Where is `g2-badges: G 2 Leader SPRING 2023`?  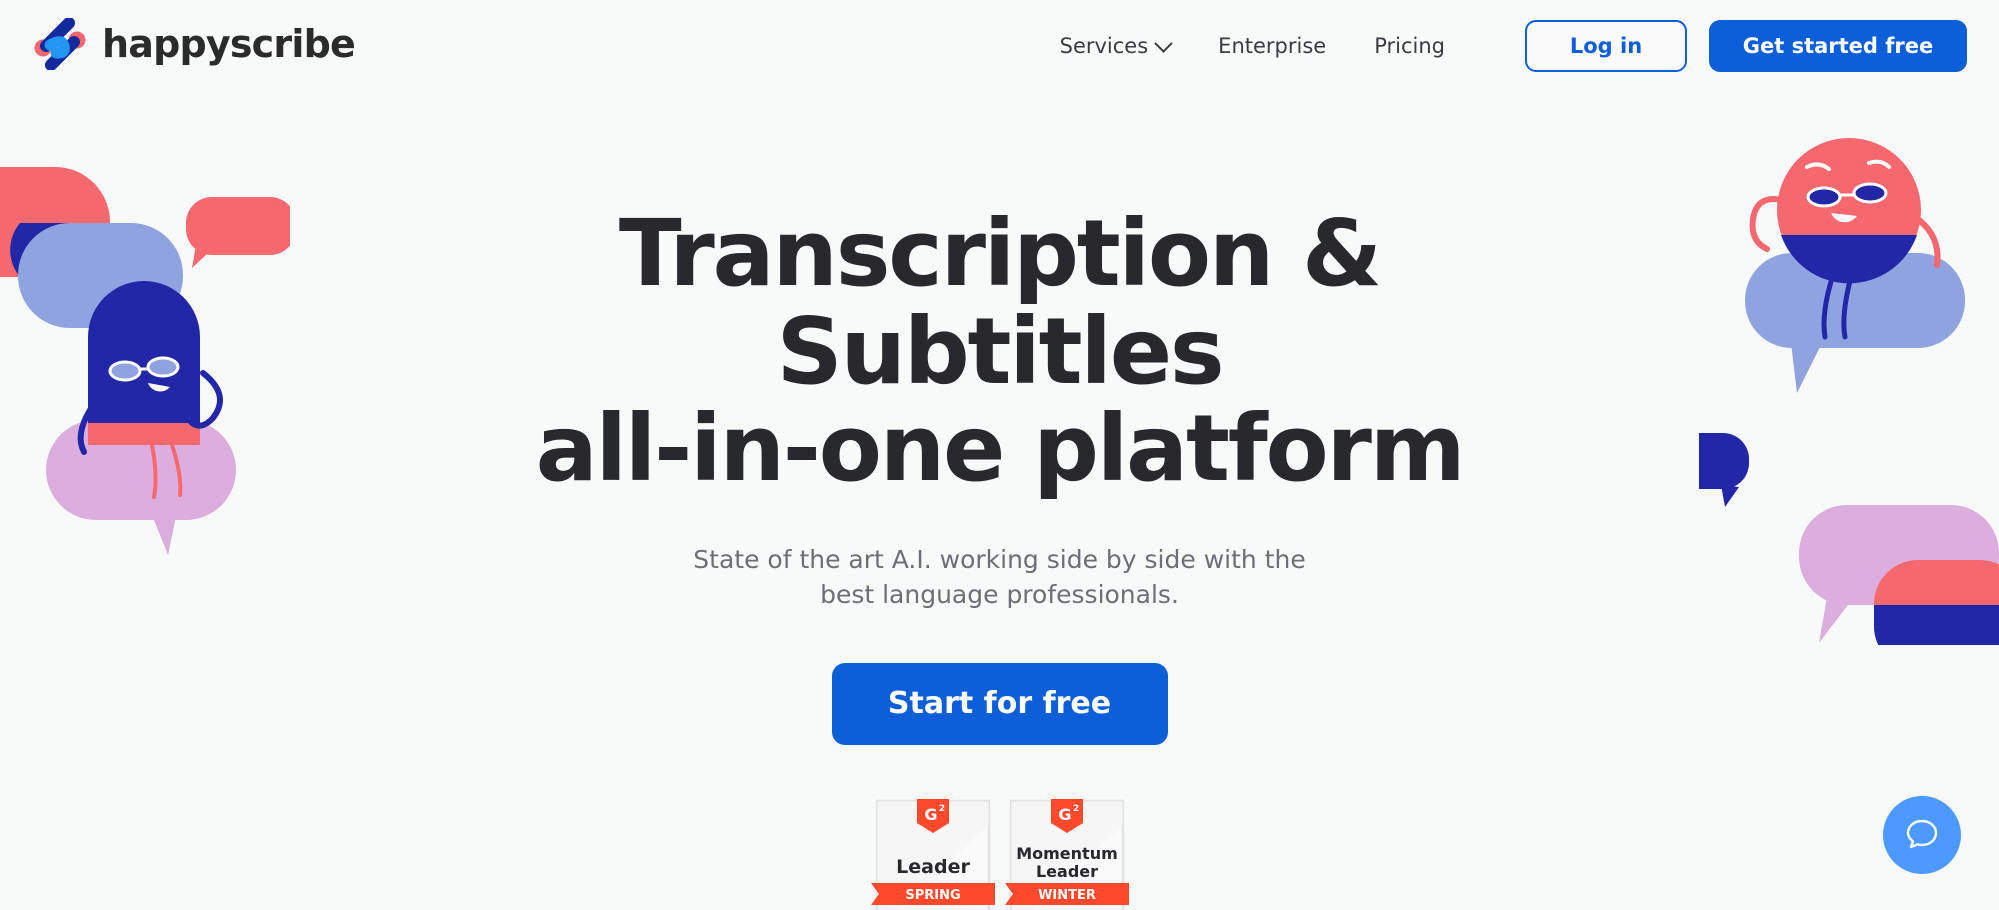
g2-badges: G 2 Leader SPRING 2023 is located at coordinates (1000, 852).